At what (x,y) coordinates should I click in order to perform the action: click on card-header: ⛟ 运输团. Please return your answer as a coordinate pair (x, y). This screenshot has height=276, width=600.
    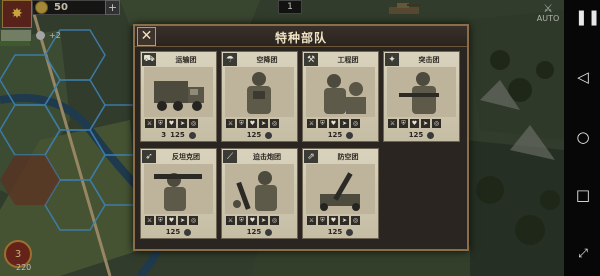
    Looking at the image, I should click on (178, 59).